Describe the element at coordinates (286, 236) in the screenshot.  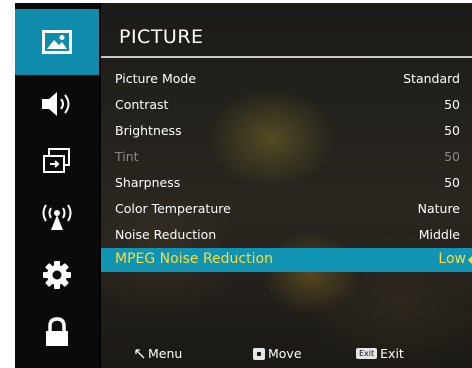
I see `menu-item-noise-reduction: Noise Reduction Middle` at that location.